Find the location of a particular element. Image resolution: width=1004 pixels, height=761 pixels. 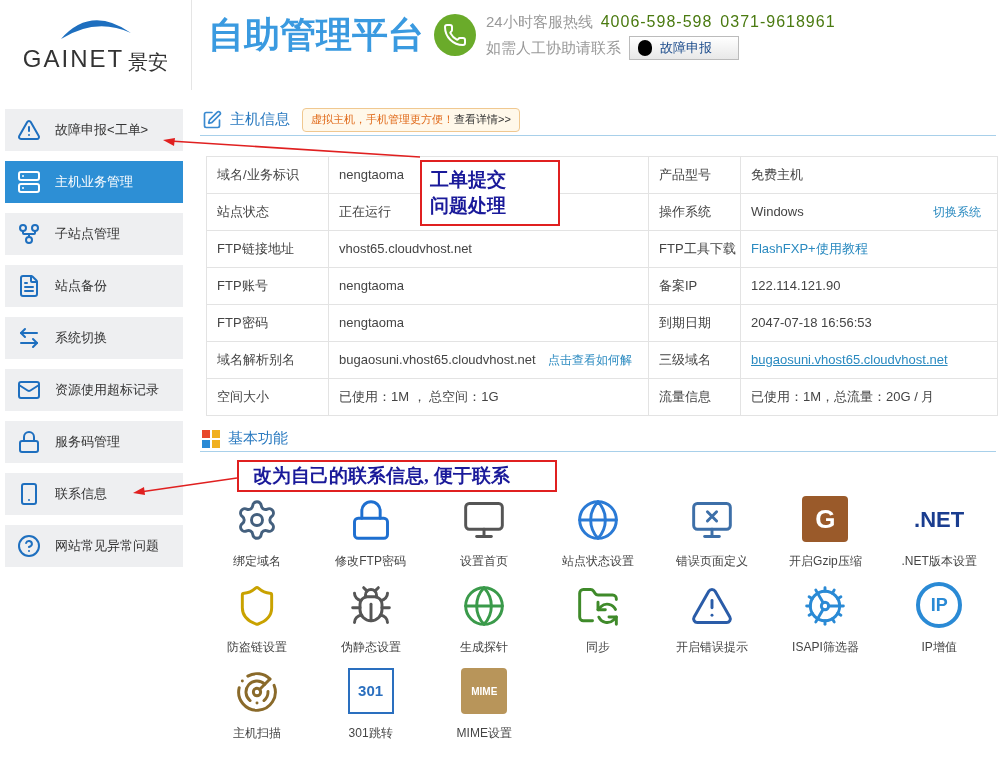

phone-number: 4006-598-598 is located at coordinates (656, 22).